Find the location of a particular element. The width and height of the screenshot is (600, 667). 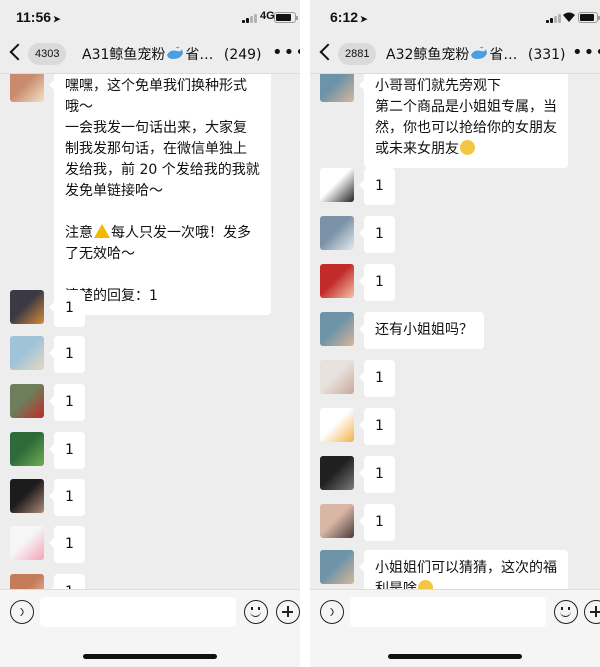

message-row: 小姐姐们可以猜猜，这次的福 利是啥 is located at coordinates (444, 569).